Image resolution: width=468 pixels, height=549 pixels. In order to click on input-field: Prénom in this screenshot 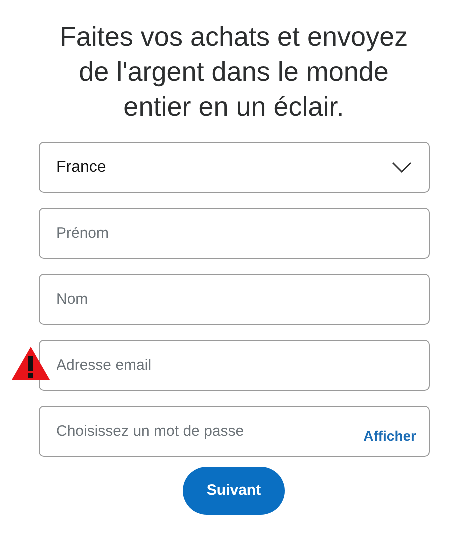, I will do `click(234, 233)`.